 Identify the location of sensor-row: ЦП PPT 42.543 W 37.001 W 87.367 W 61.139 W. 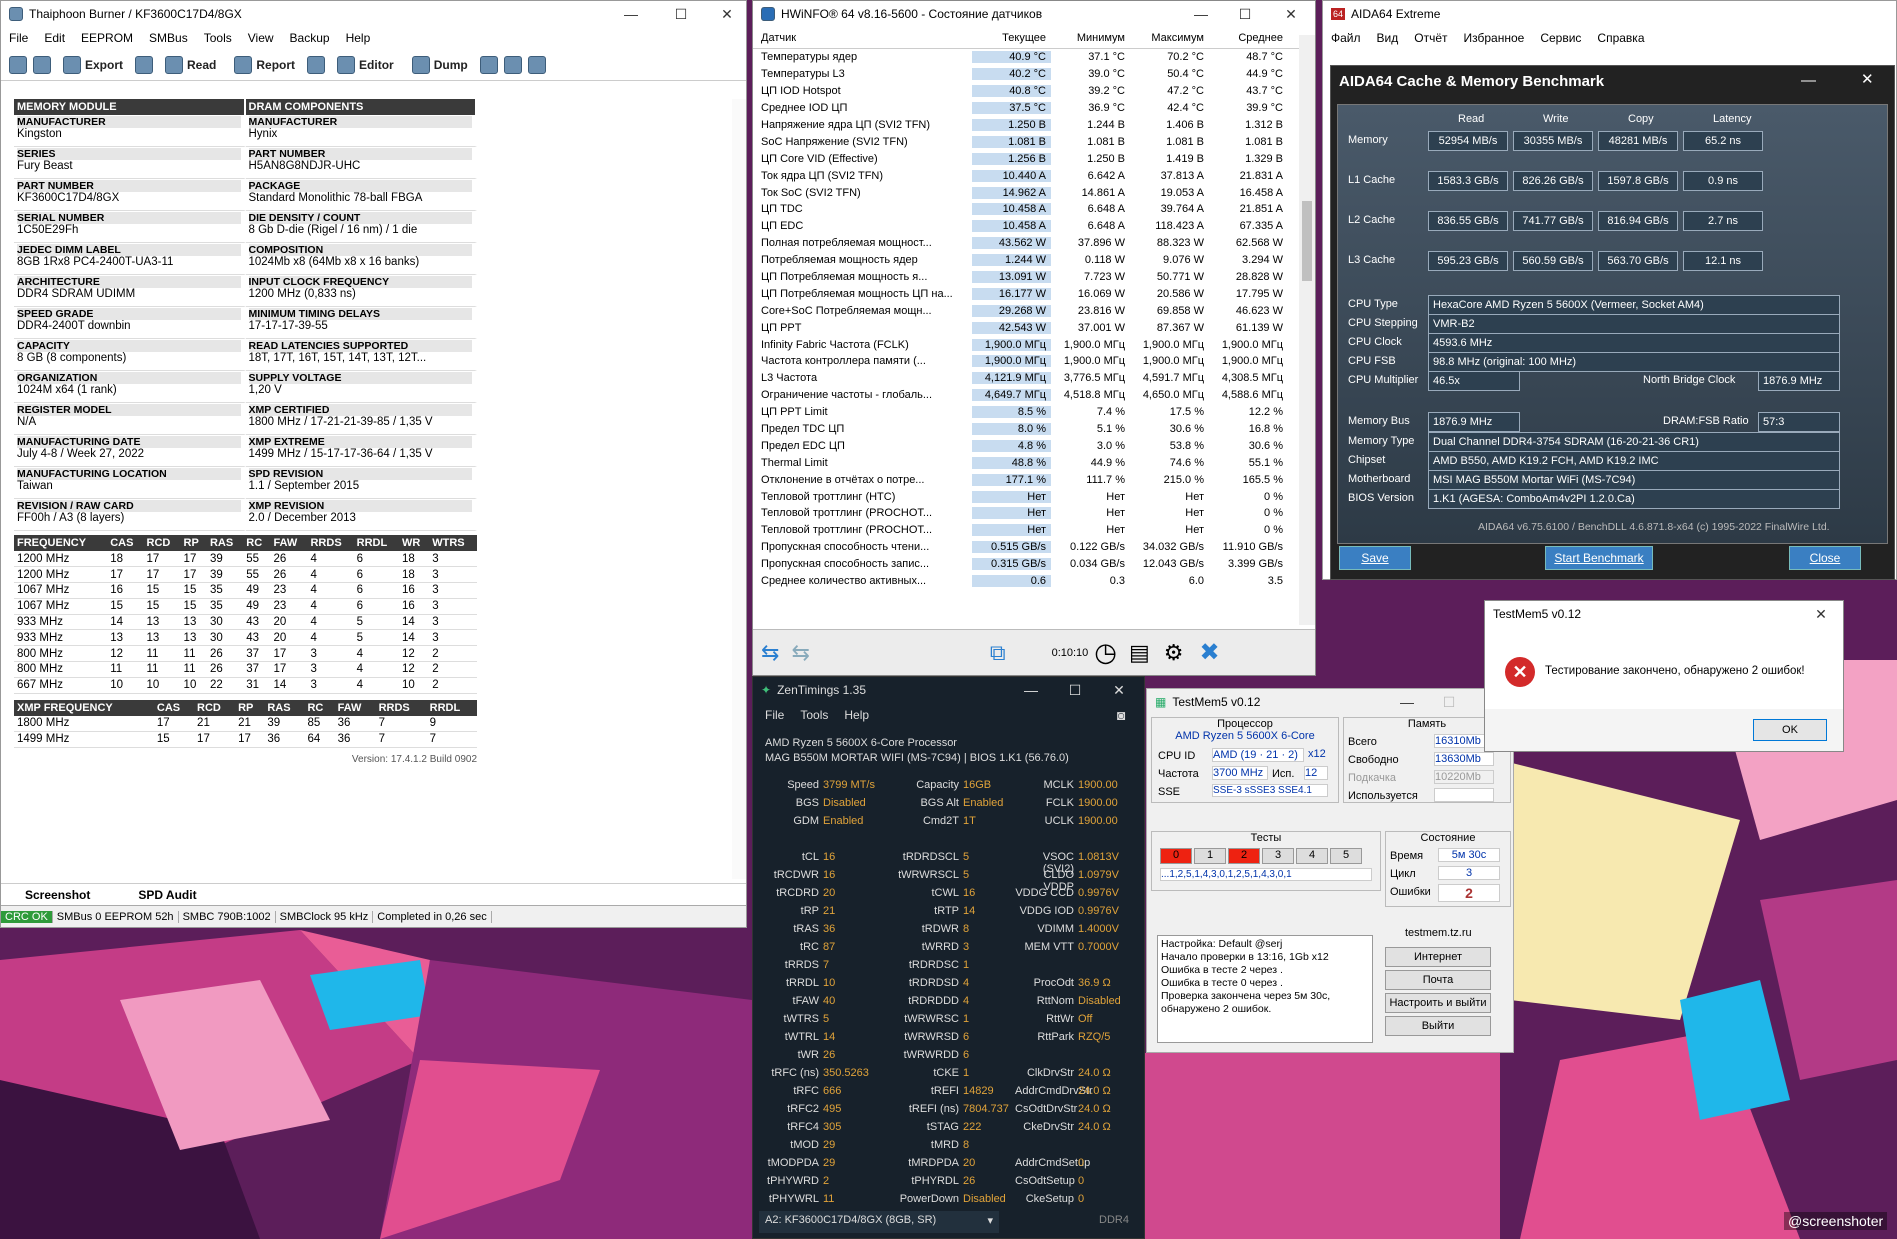
(1034, 327).